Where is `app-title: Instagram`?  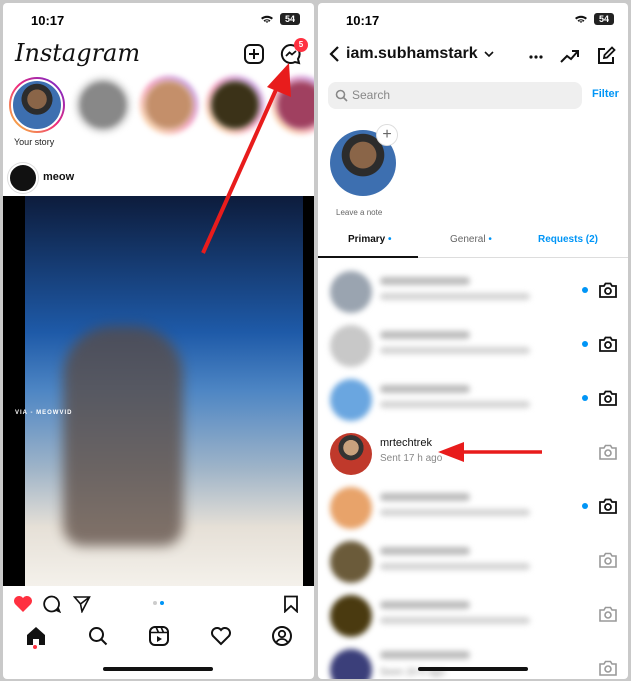
app-title: Instagram is located at coordinates (78, 53).